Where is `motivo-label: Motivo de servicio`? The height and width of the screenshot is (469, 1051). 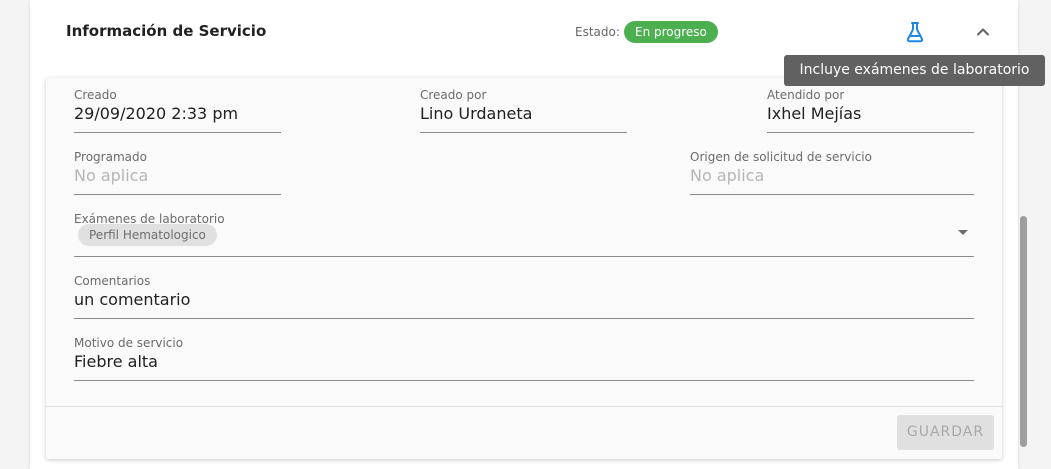 motivo-label: Motivo de servicio is located at coordinates (129, 343).